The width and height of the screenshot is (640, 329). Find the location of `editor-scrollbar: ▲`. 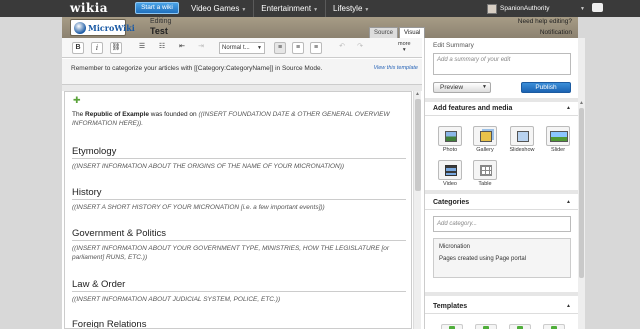

editor-scrollbar: ▲ is located at coordinates (417, 210).